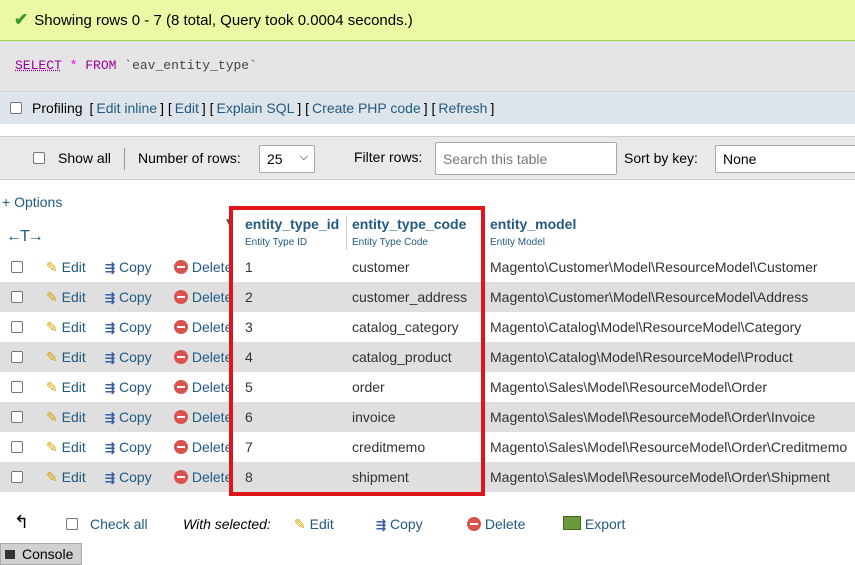 This screenshot has height=565, width=855. I want to click on cell-entity-type-id: 5, so click(249, 387).